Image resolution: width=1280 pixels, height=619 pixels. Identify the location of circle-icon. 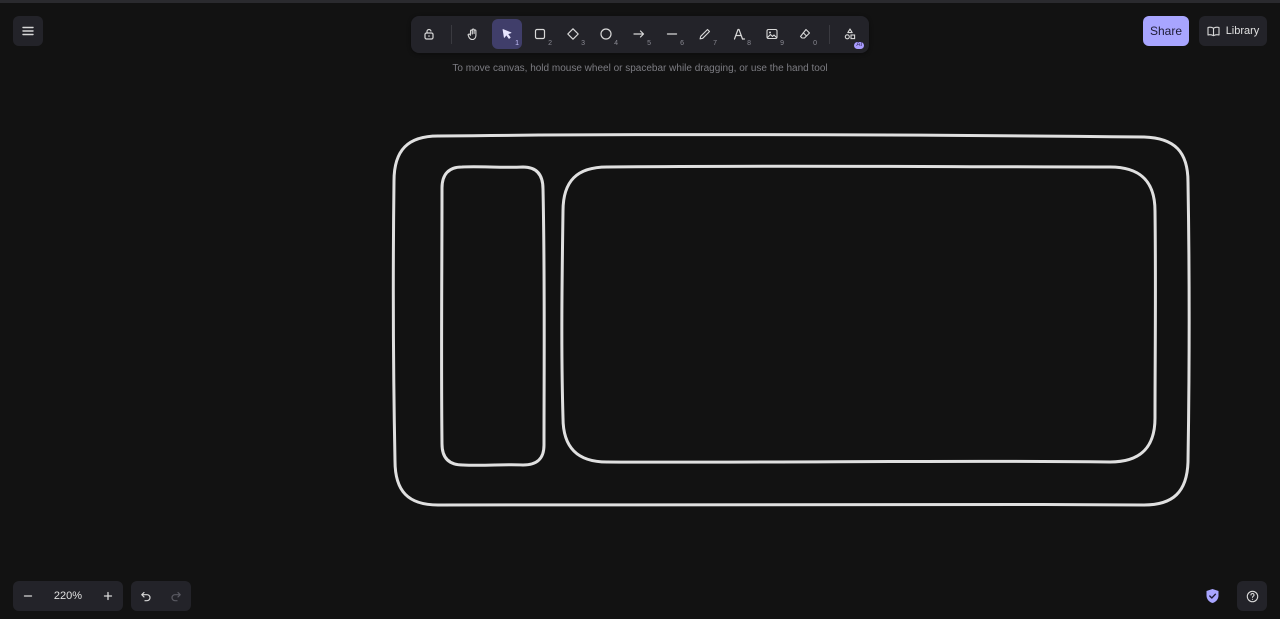
(606, 34).